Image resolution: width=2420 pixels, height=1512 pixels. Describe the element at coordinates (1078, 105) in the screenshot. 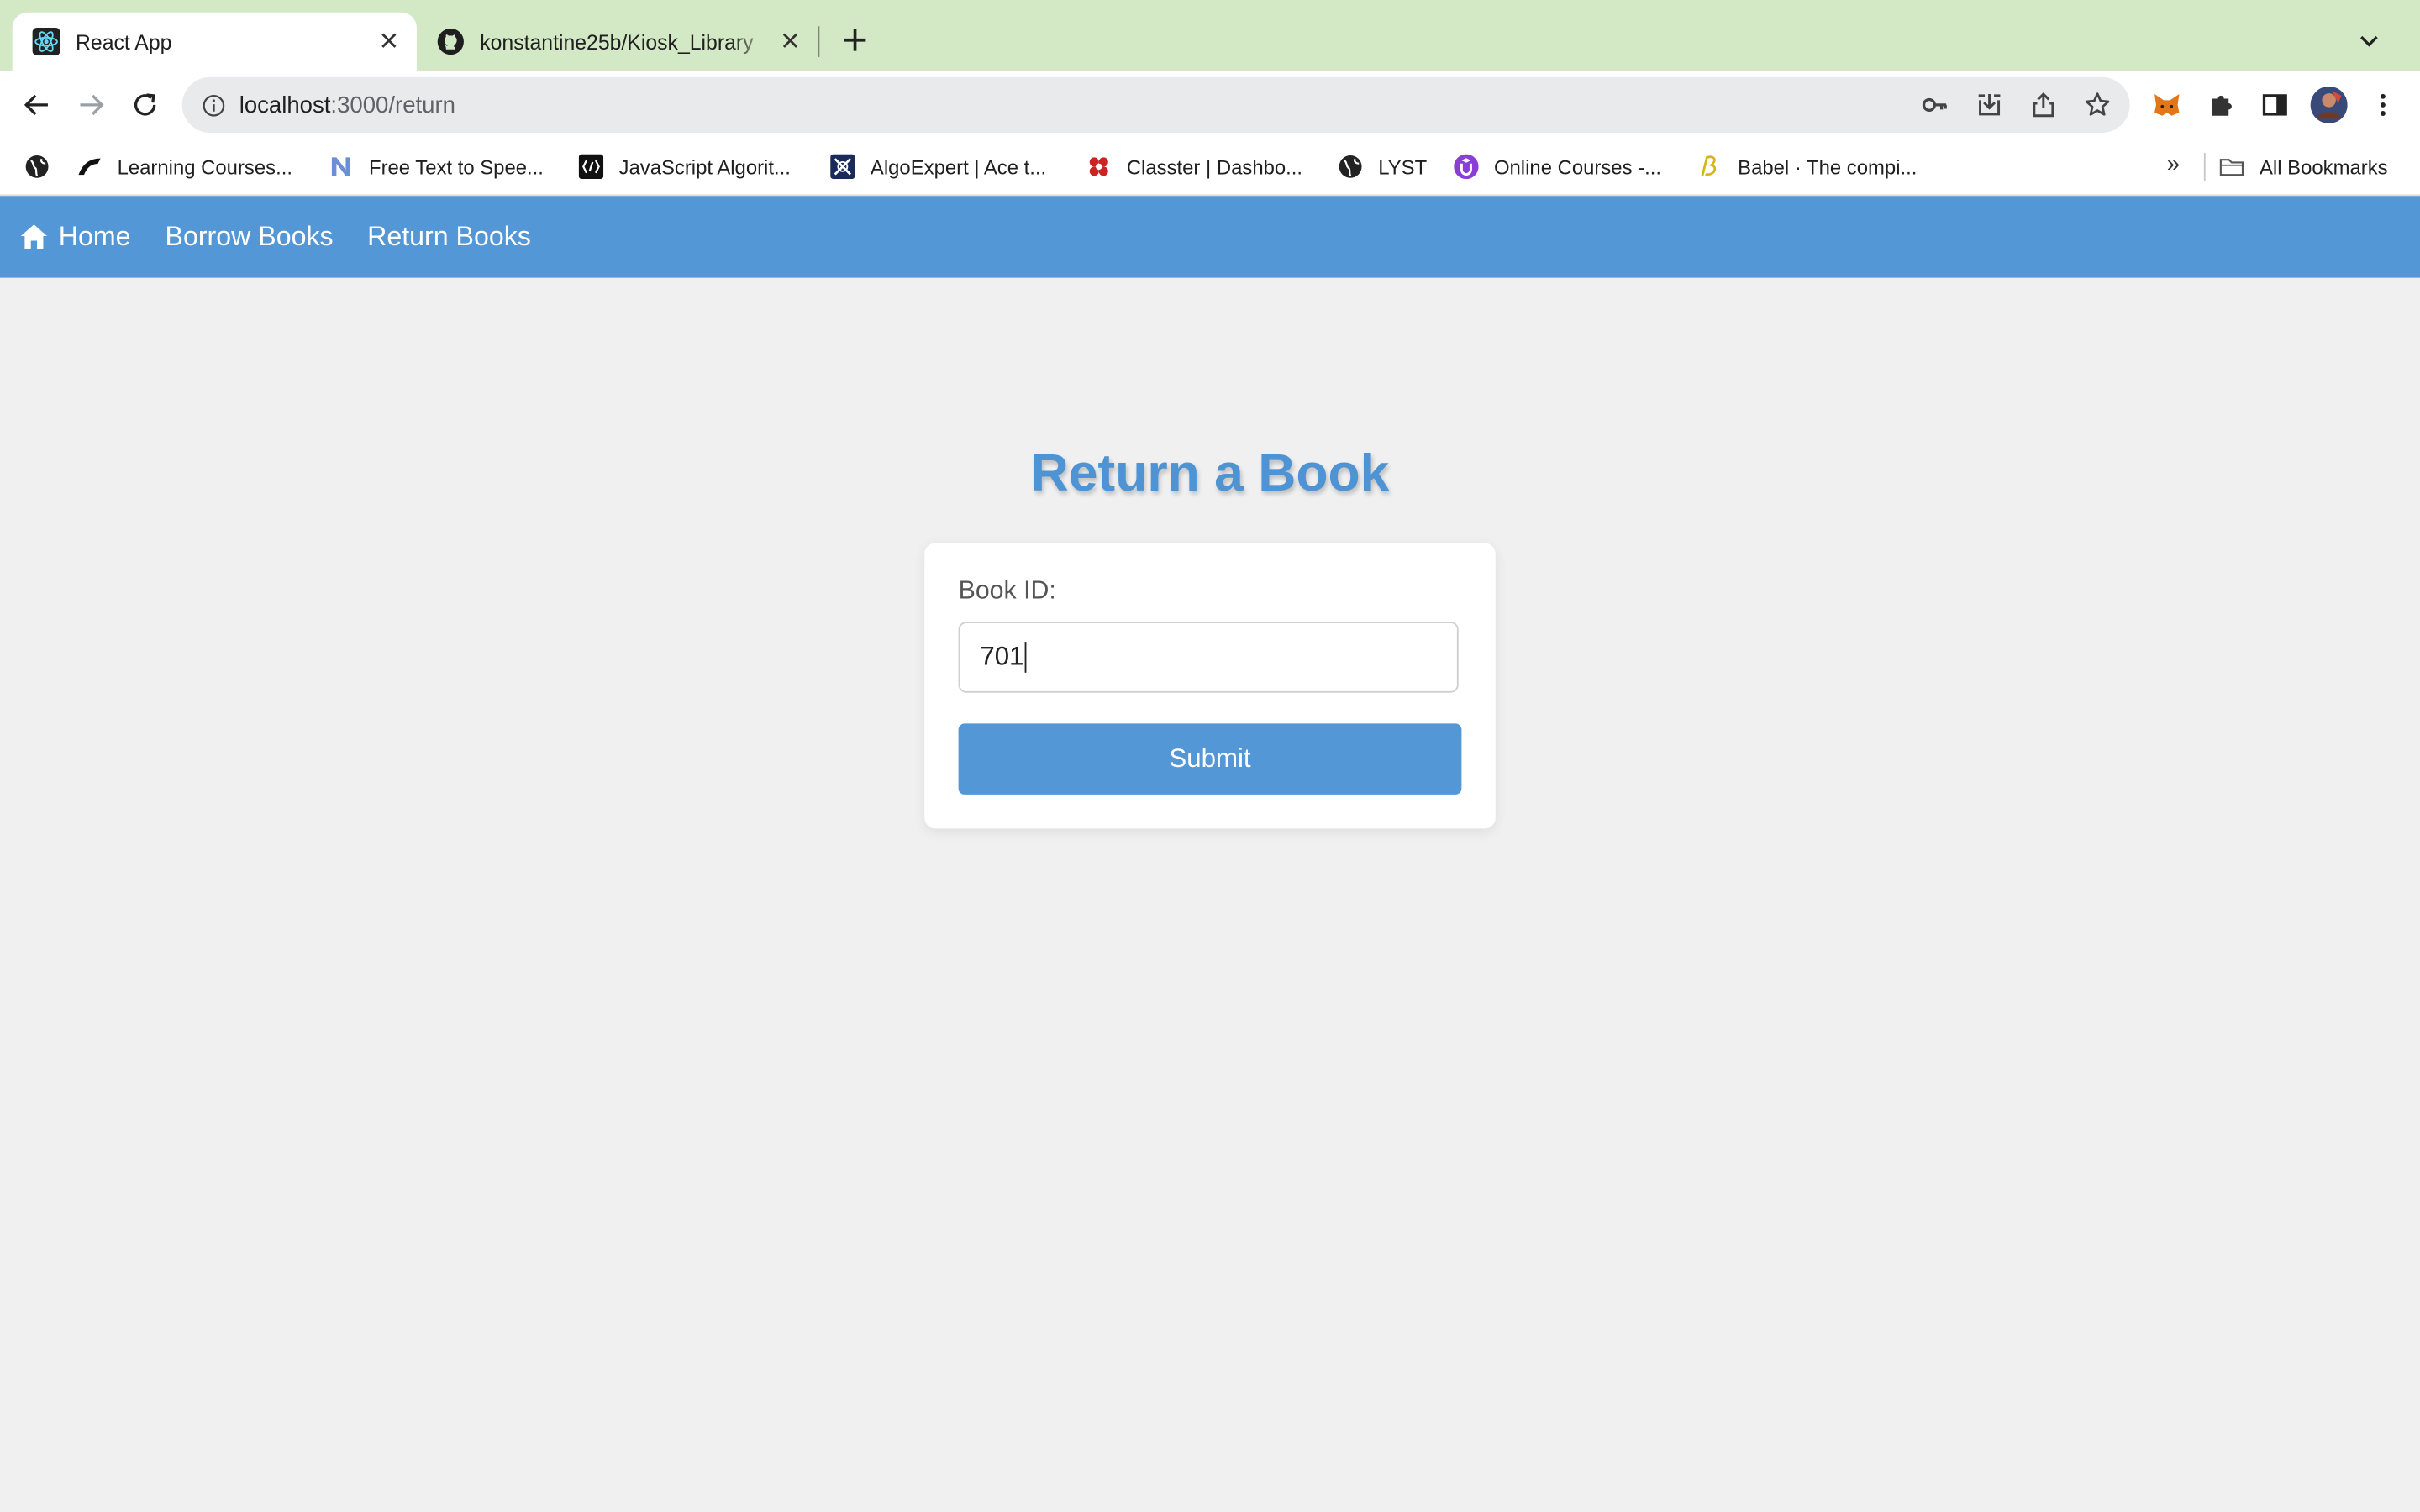

I see `url-text: localhost:3000/return` at that location.